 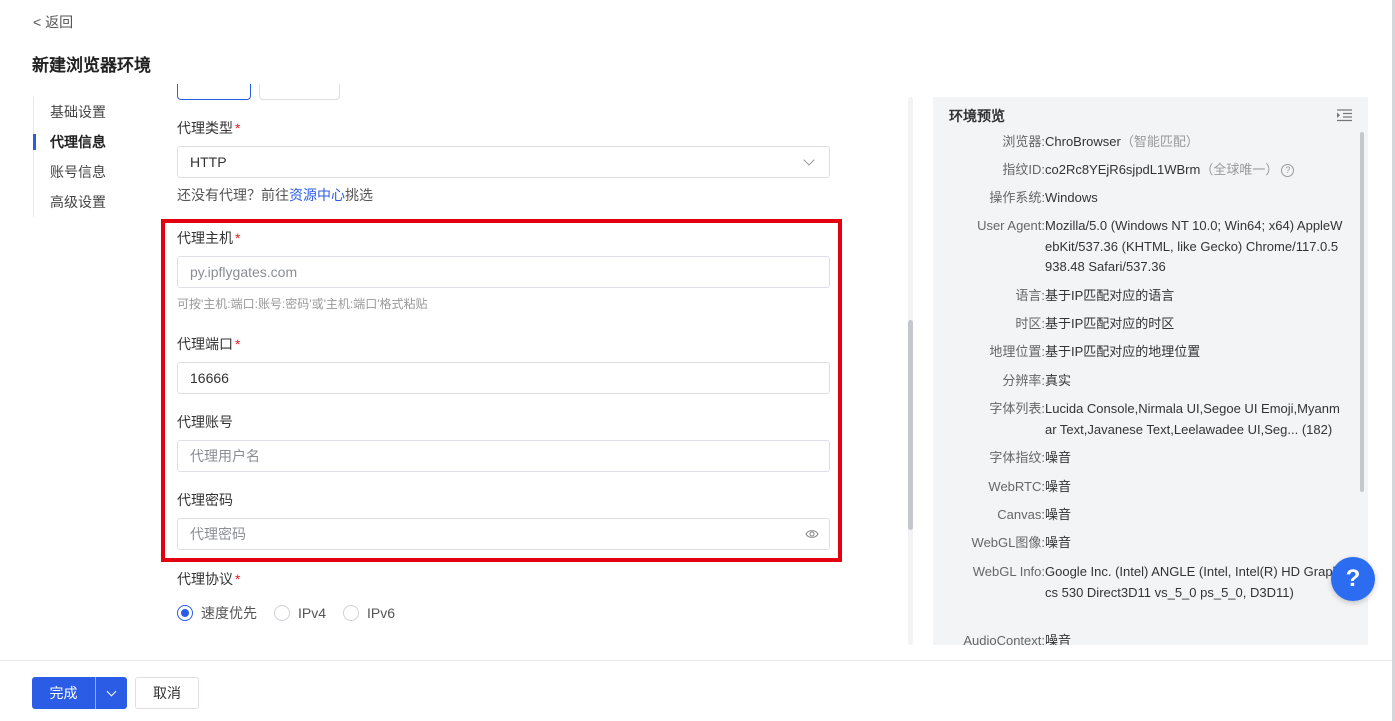 I want to click on done-dropdown-button, so click(x=111, y=693).